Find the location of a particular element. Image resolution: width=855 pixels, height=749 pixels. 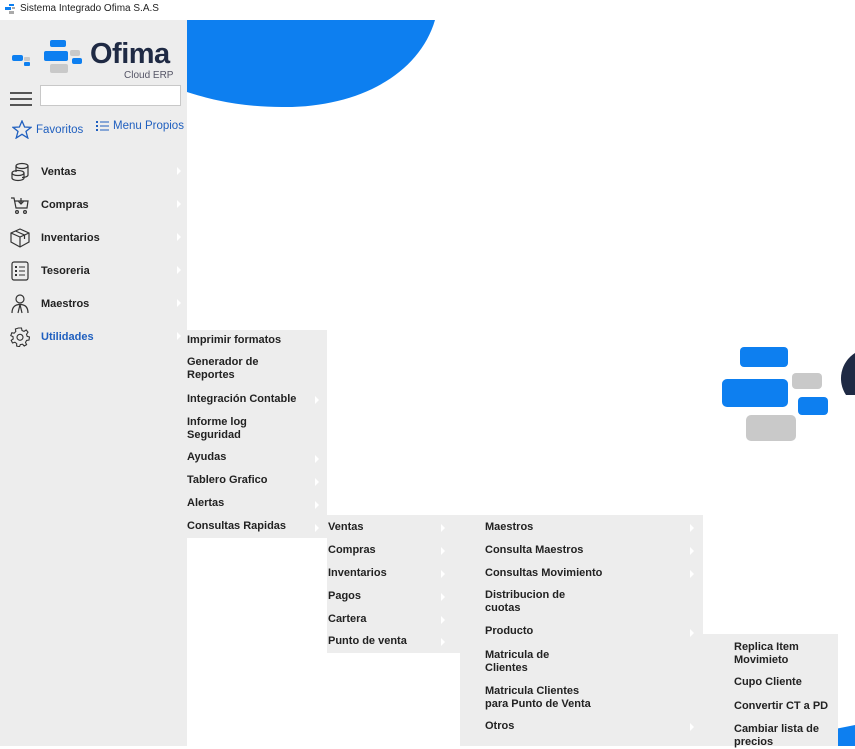

menu-item-matricula-clientes: Matricula de Clientes is located at coordinates (581, 661).